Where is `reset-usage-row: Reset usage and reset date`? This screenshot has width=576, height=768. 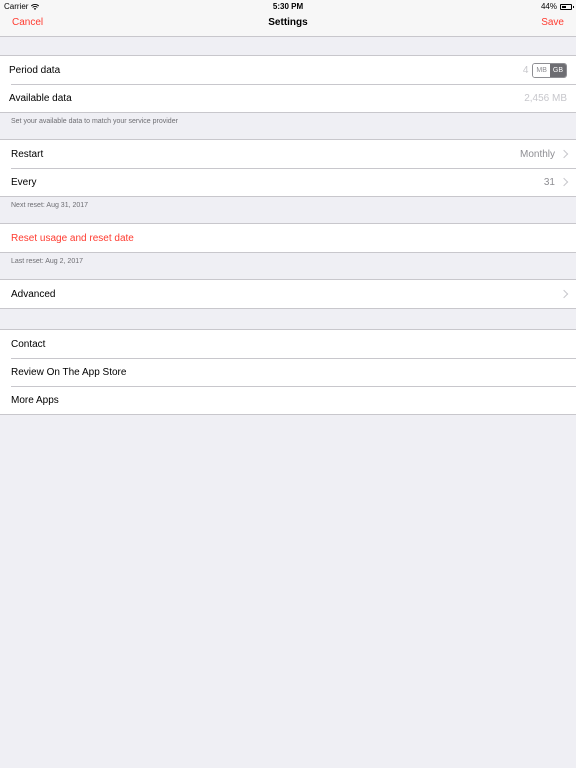
reset-usage-row: Reset usage and reset date is located at coordinates (288, 238).